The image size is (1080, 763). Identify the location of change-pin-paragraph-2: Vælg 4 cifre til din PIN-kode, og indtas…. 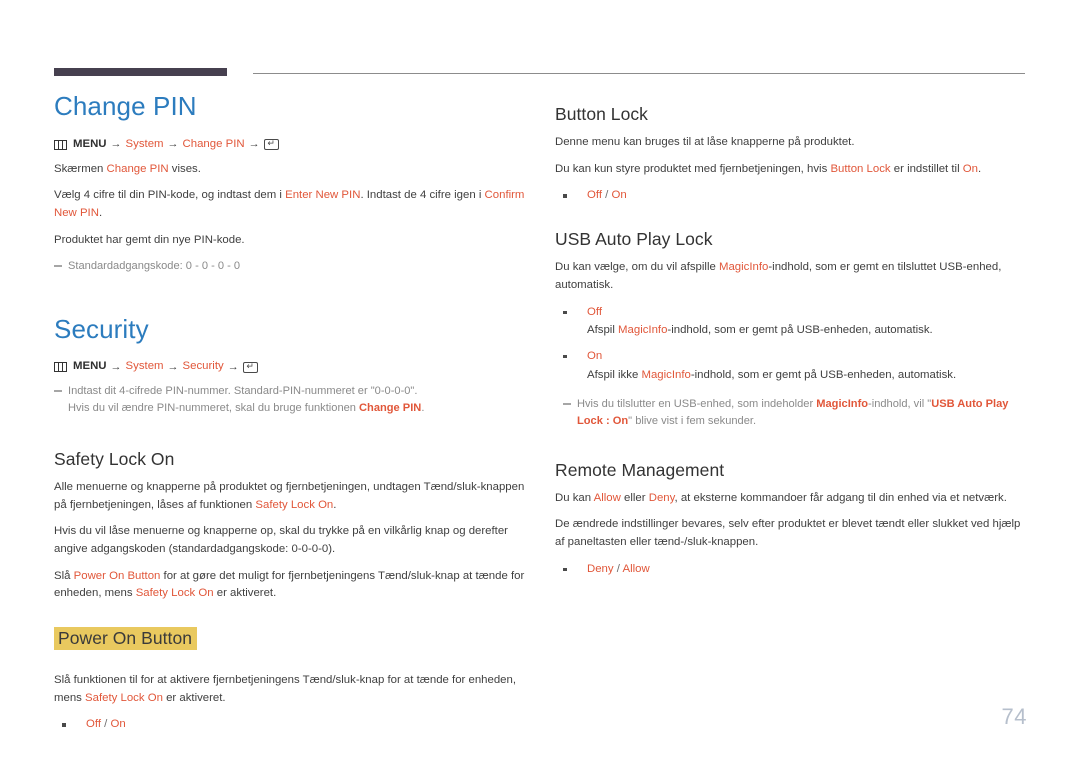
(292, 204).